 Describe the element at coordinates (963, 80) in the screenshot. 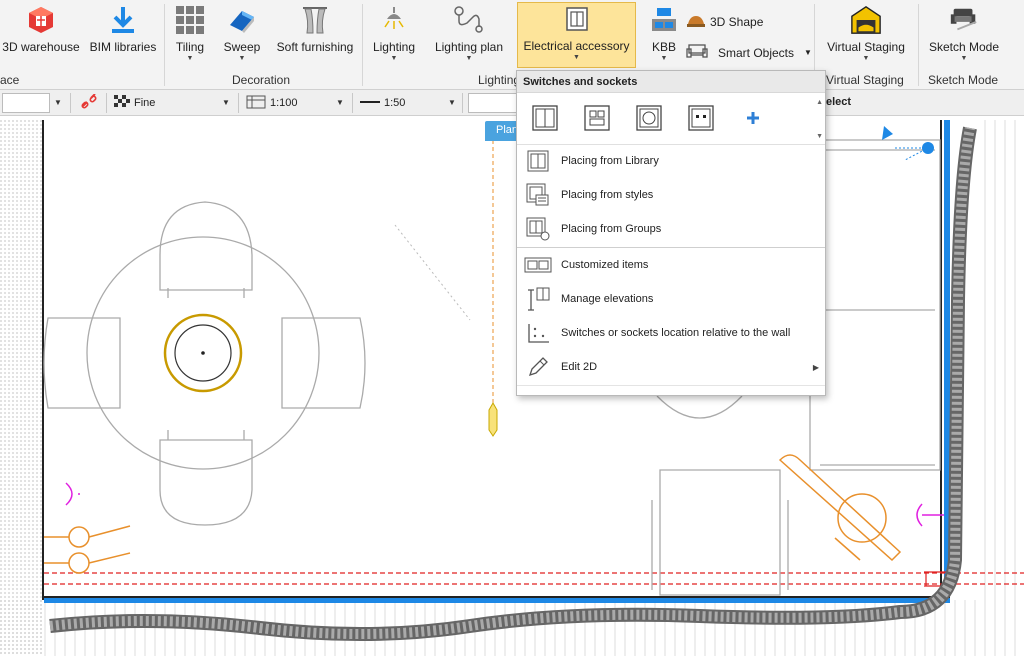

I see `group-label-sketch-mode: Sketch Mode` at that location.